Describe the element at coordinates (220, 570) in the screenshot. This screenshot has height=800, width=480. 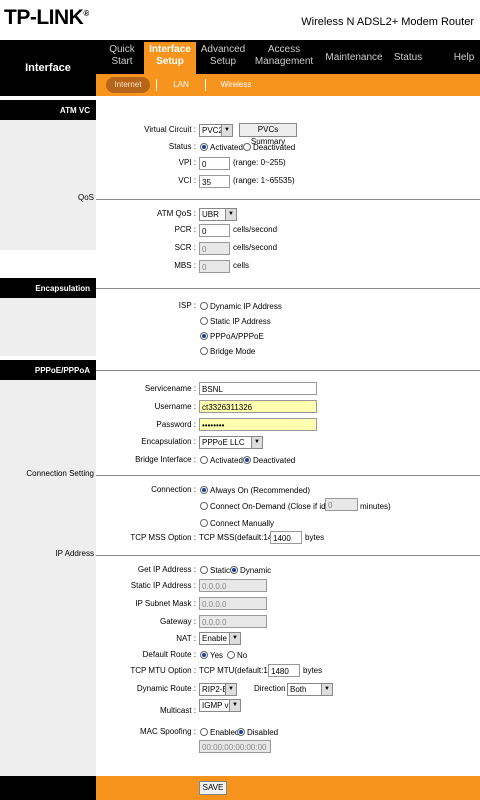
I see `ip-static-label: Static` at that location.